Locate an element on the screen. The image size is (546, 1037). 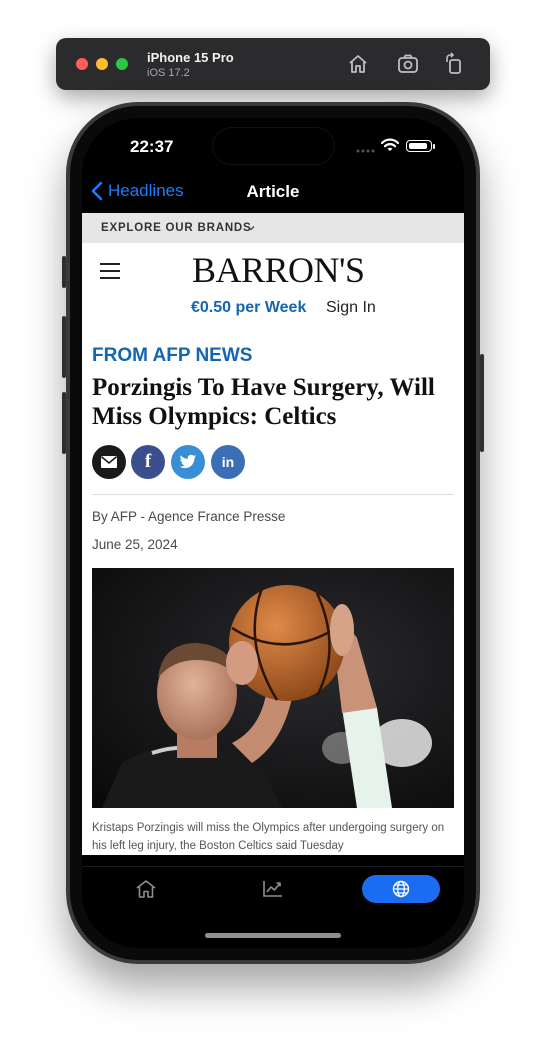
rotate-icon is located at coordinates (454, 64).